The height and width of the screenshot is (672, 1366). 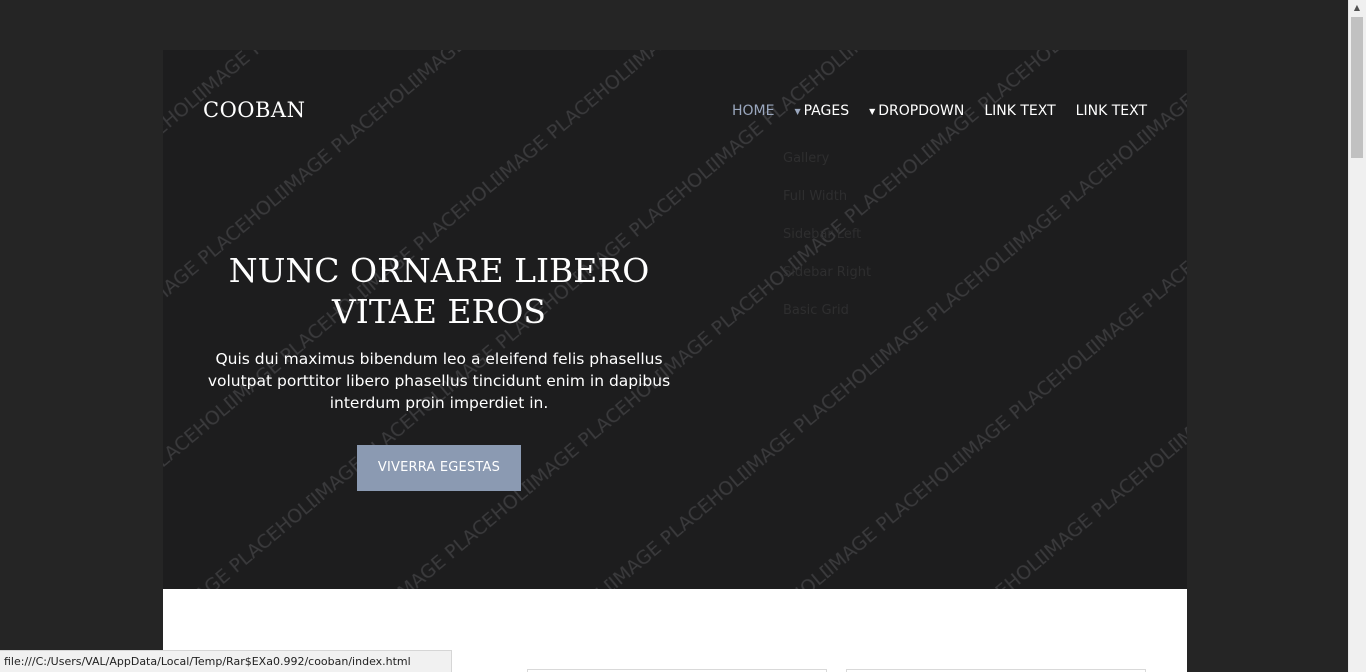 I want to click on dropdown-item-gallery: Gallery, so click(x=863, y=159).